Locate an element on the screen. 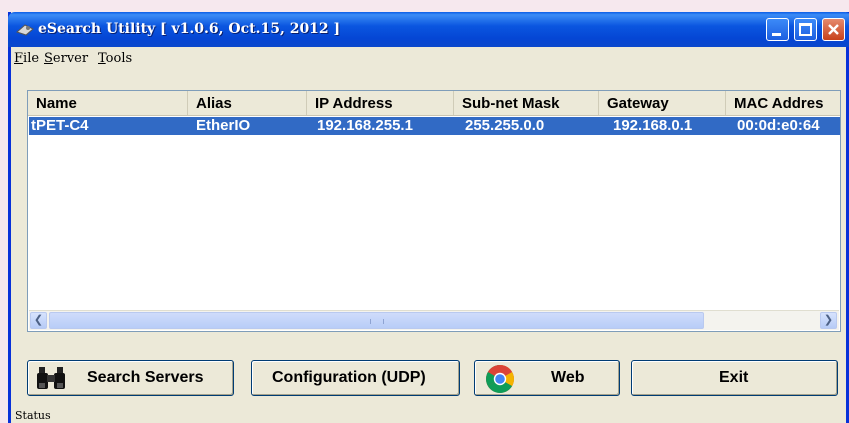 The height and width of the screenshot is (423, 849). close-icon is located at coordinates (833, 29).